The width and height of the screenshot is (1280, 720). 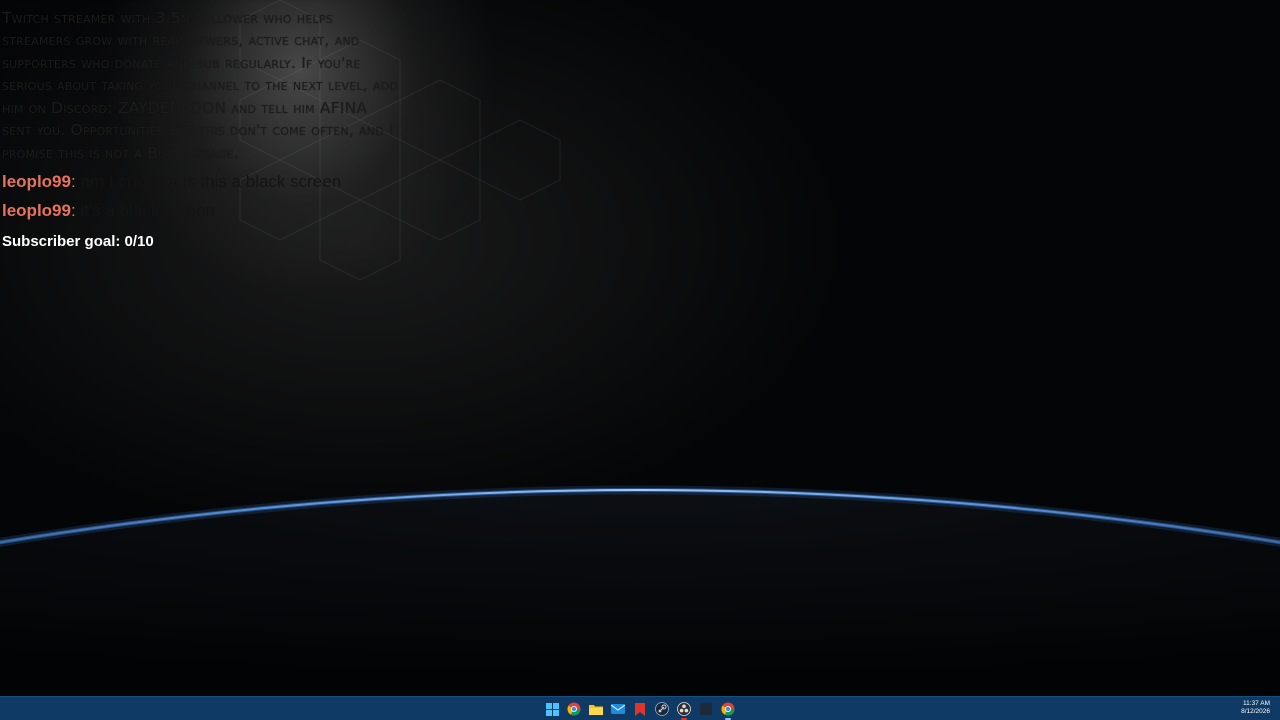 I want to click on clock-time: 11:37 AM, so click(x=1256, y=703).